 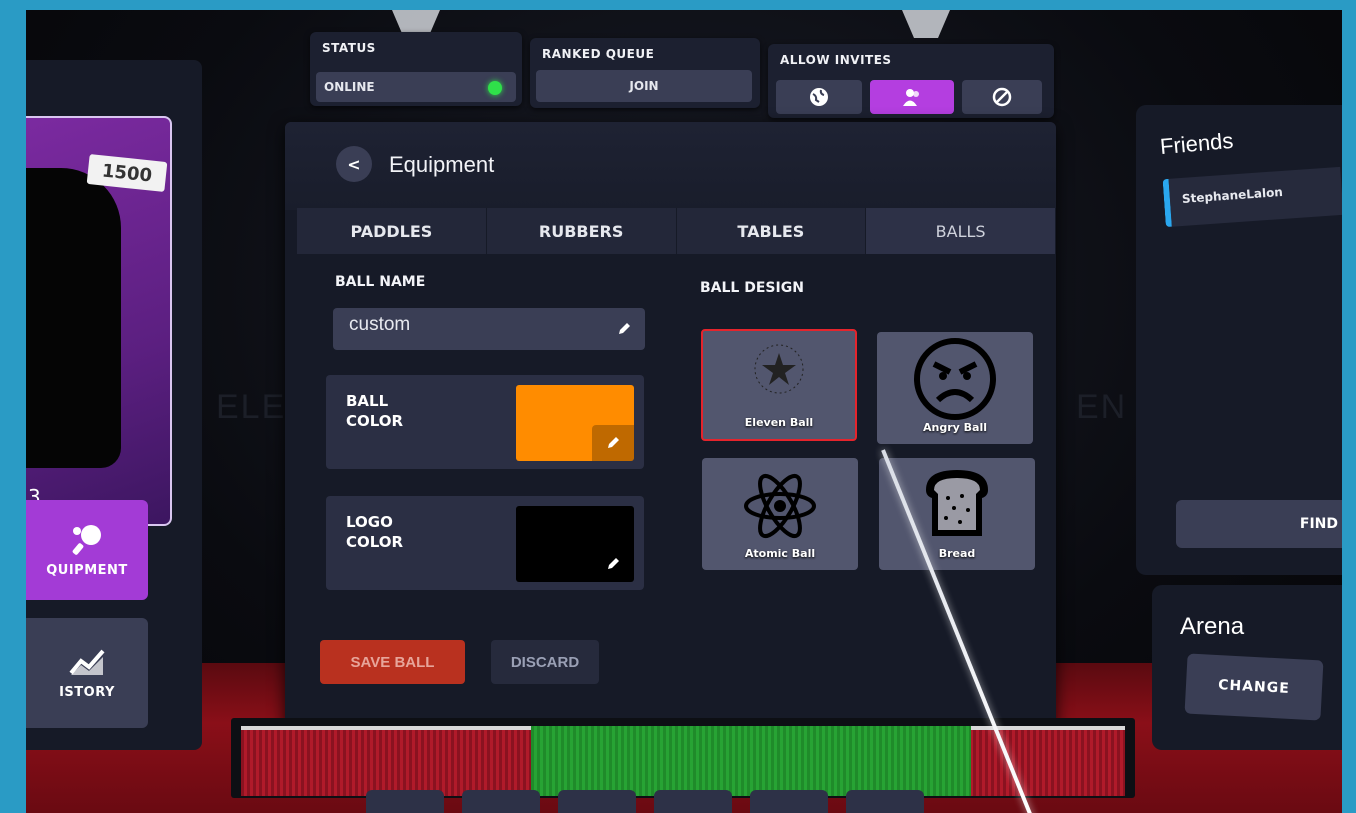 What do you see at coordinates (392, 231) in the screenshot?
I see `tab-paddles: PADDLES` at bounding box center [392, 231].